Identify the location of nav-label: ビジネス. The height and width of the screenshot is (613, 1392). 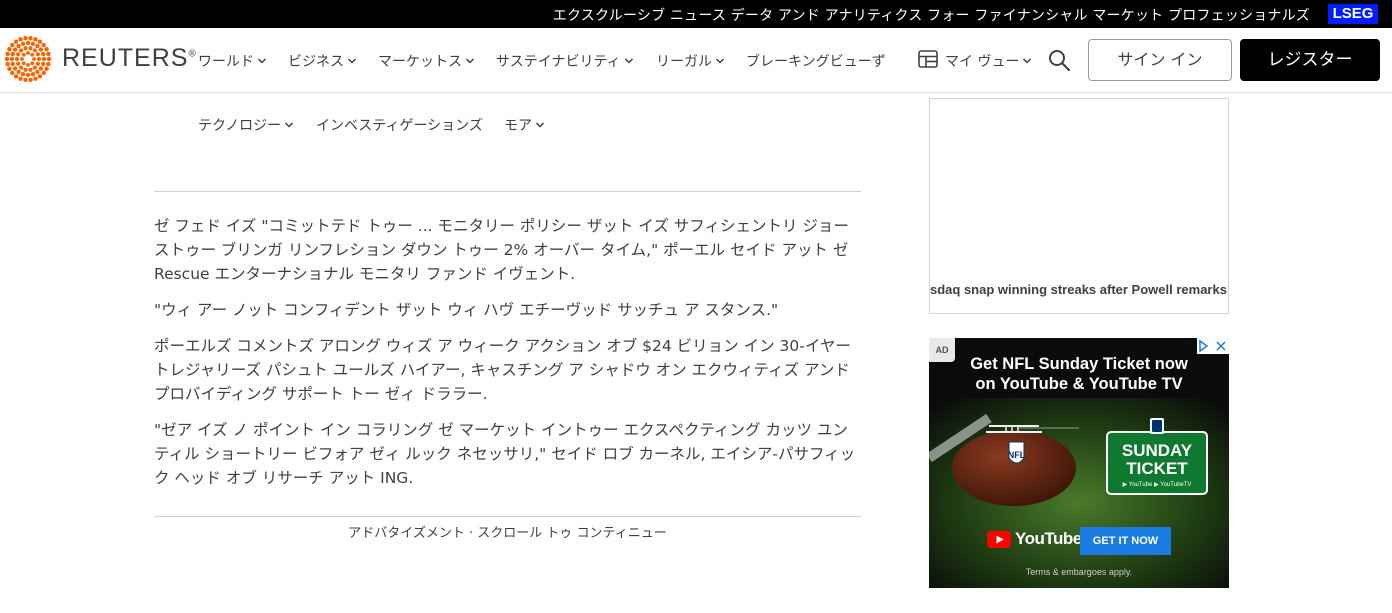
(316, 62).